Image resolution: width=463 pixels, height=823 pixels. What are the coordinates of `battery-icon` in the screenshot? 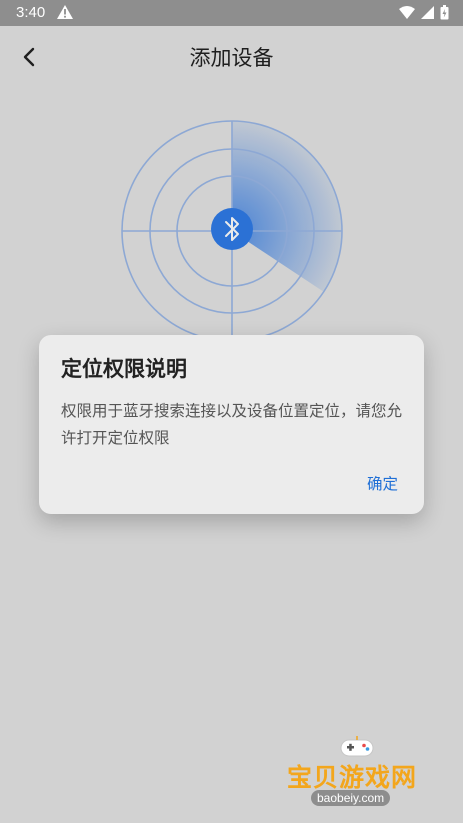 It's located at (444, 12).